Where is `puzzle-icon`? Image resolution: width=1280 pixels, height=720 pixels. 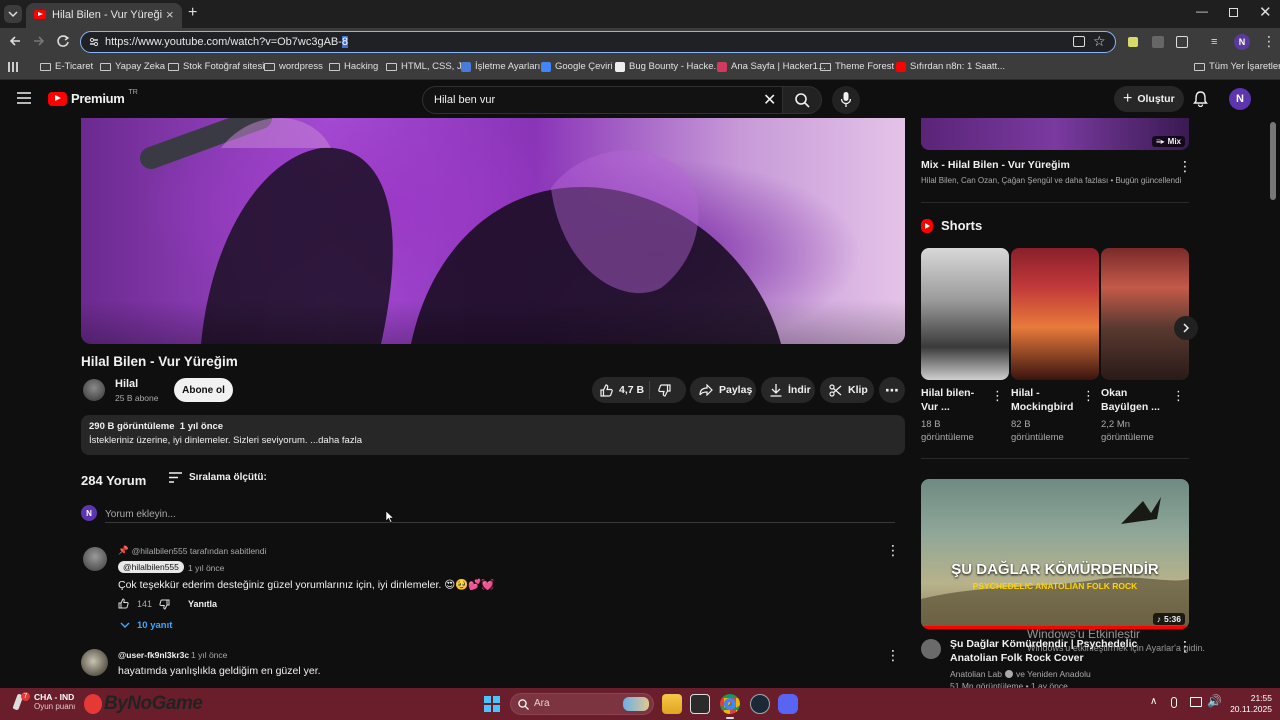 puzzle-icon is located at coordinates (1182, 42).